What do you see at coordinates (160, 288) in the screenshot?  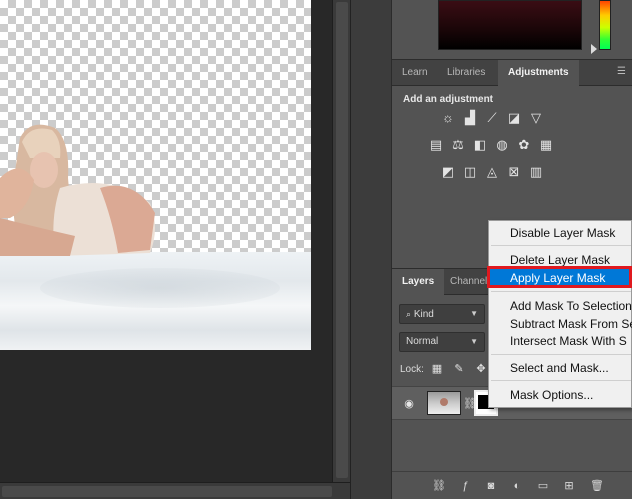 I see `bed-sheet-shadow` at bounding box center [160, 288].